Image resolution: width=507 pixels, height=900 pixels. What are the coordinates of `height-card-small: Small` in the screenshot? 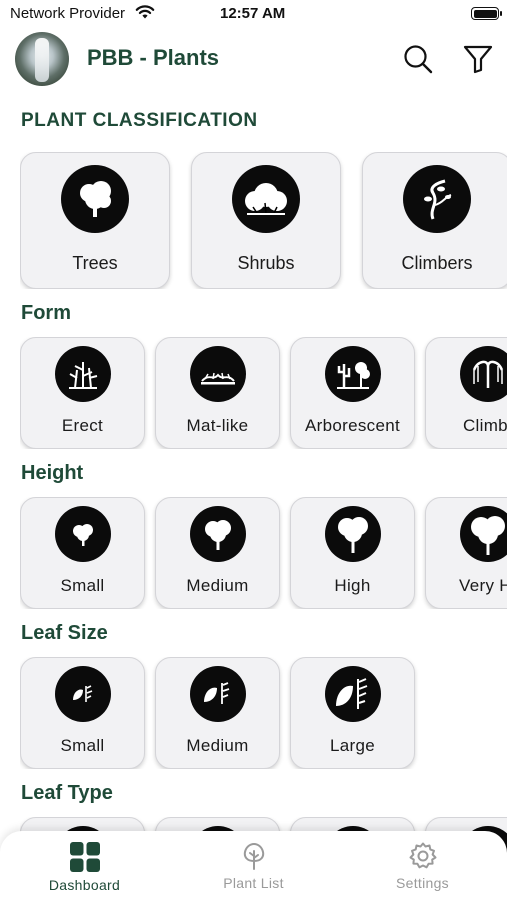 It's located at (82, 553).